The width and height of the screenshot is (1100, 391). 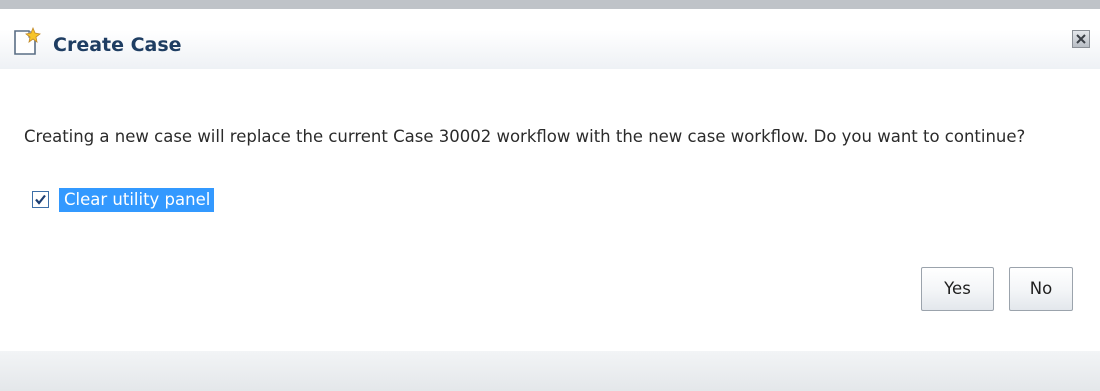 I want to click on dialog-title: Create Case, so click(x=117, y=45).